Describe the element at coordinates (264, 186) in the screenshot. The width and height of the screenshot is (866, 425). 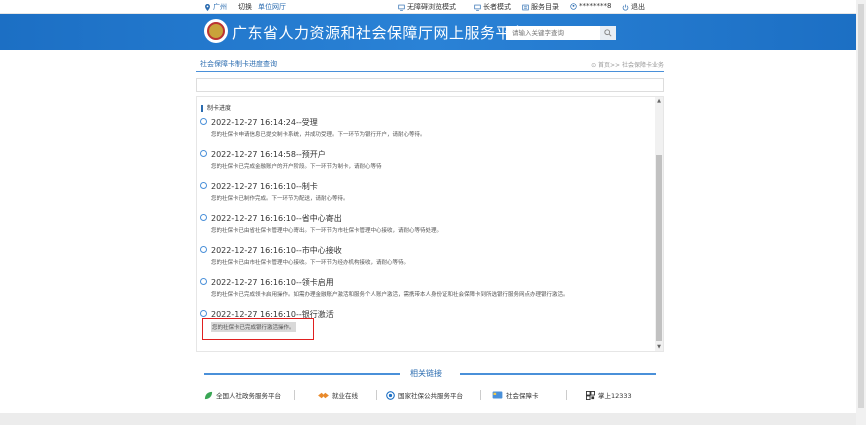
I see `entry-head: 2022-12-27 16:16:10--制卡` at that location.